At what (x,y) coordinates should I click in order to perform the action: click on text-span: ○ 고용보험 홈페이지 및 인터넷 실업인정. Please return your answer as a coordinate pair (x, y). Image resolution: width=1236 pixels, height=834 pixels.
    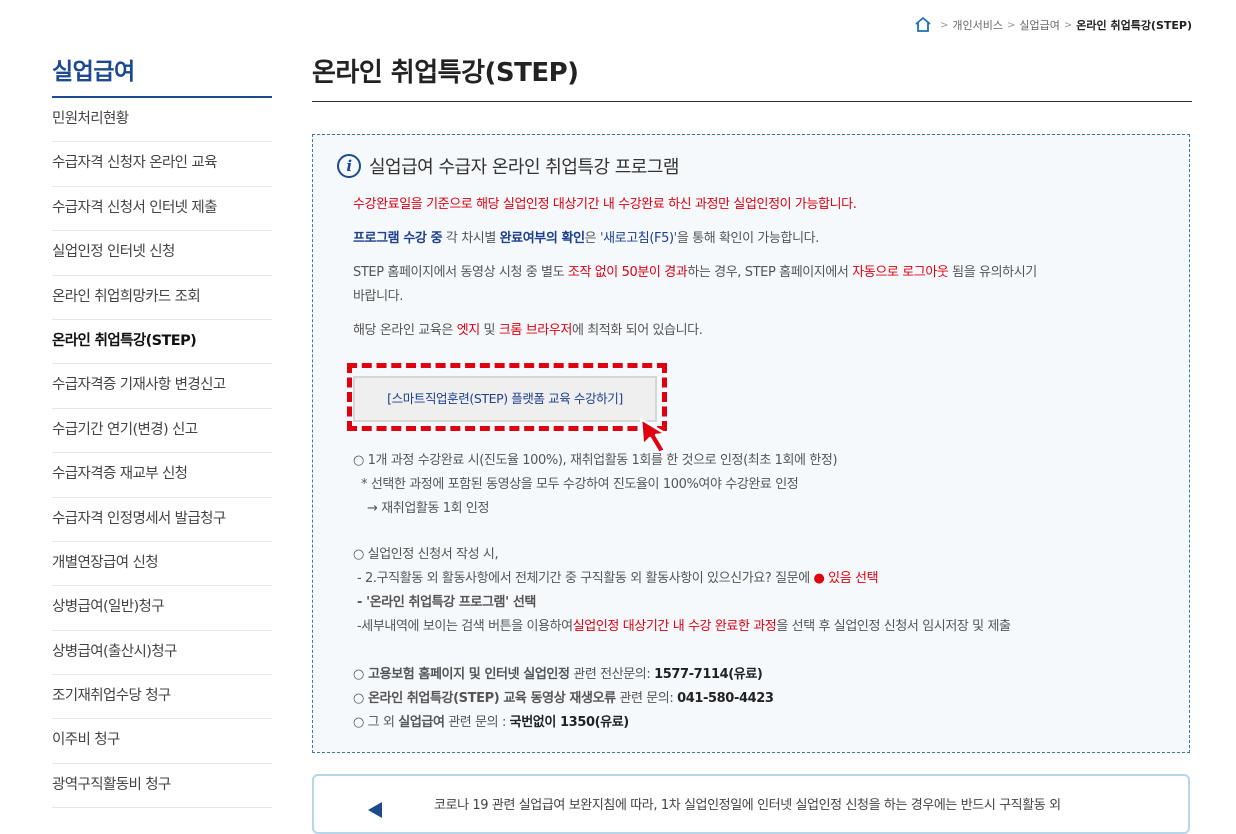
    Looking at the image, I should click on (461, 674).